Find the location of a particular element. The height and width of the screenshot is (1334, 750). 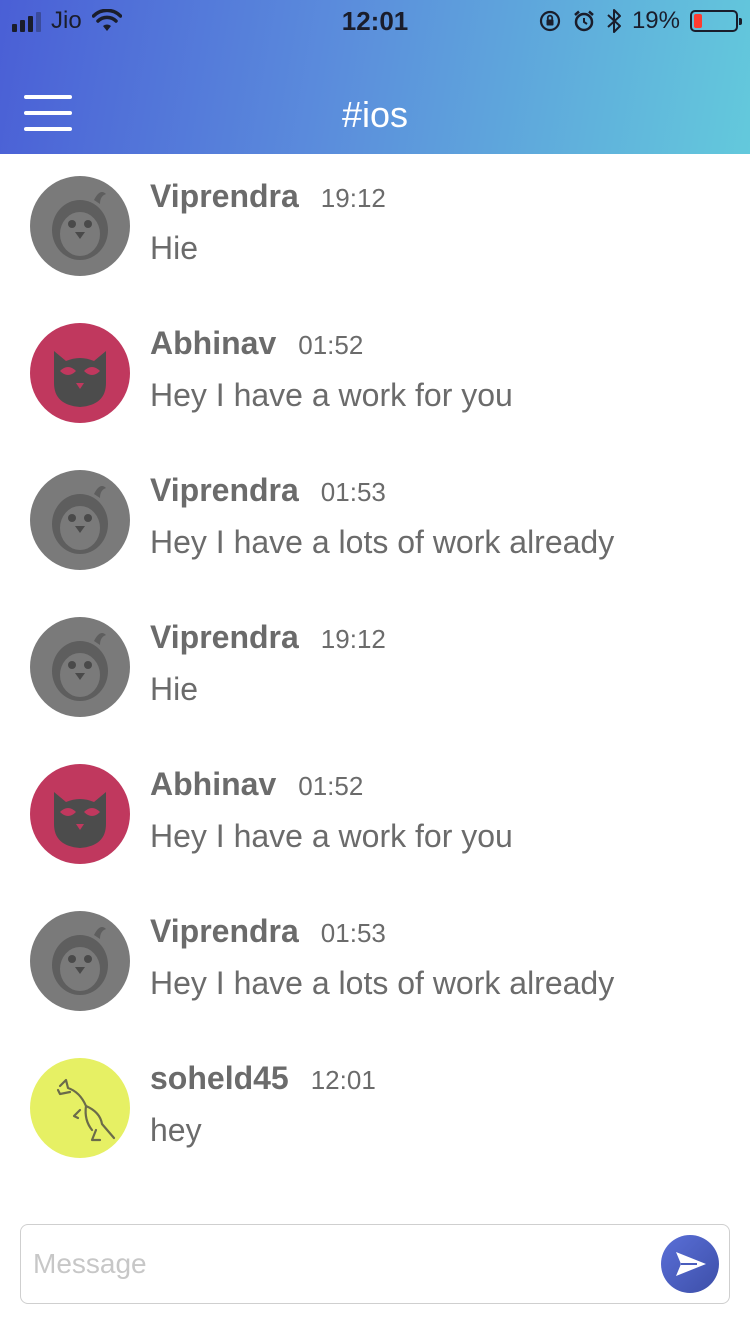

send-icon is located at coordinates (691, 1264).